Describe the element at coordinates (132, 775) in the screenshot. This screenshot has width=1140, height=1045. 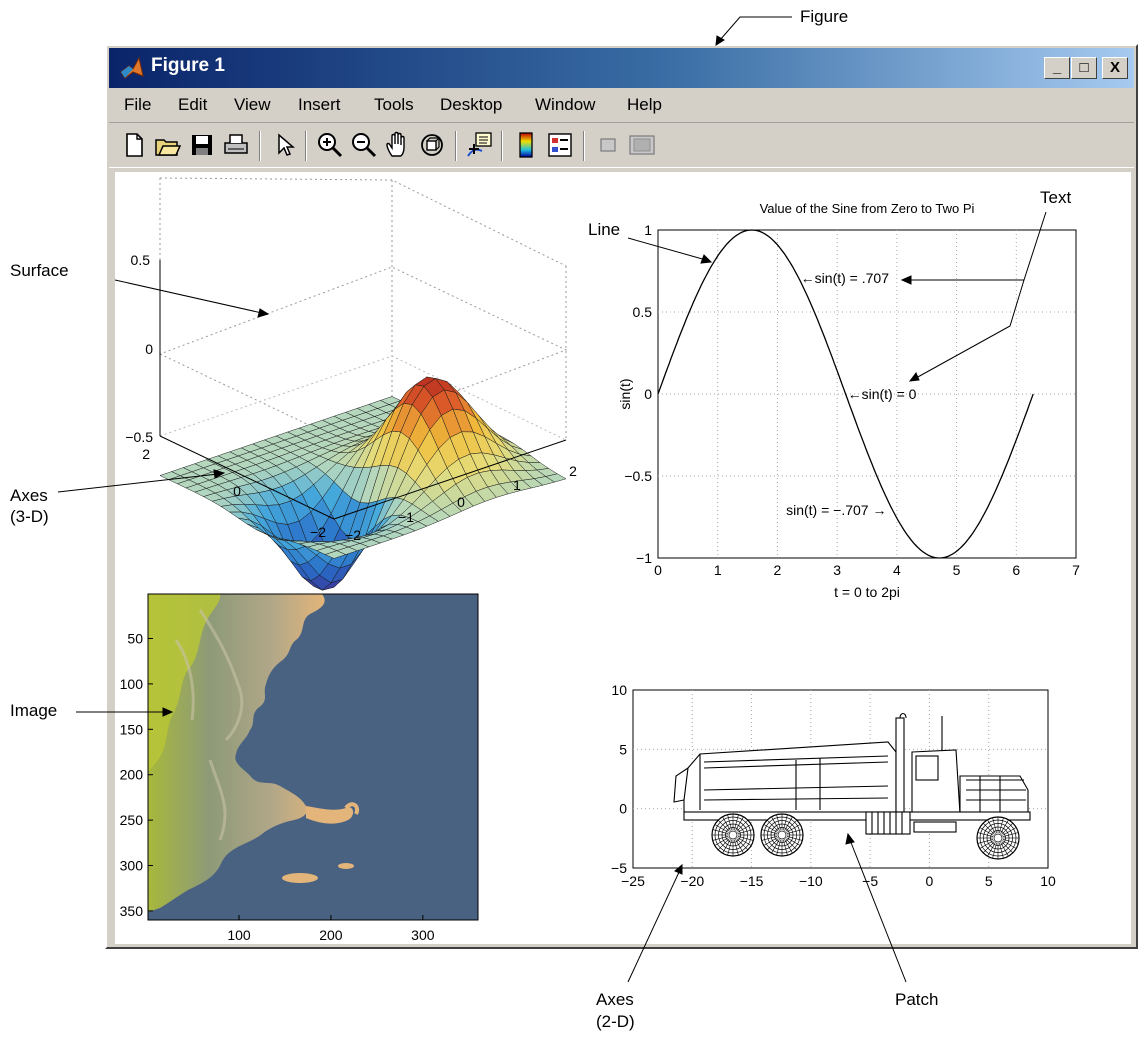
I see `y-tick-label: 200` at that location.